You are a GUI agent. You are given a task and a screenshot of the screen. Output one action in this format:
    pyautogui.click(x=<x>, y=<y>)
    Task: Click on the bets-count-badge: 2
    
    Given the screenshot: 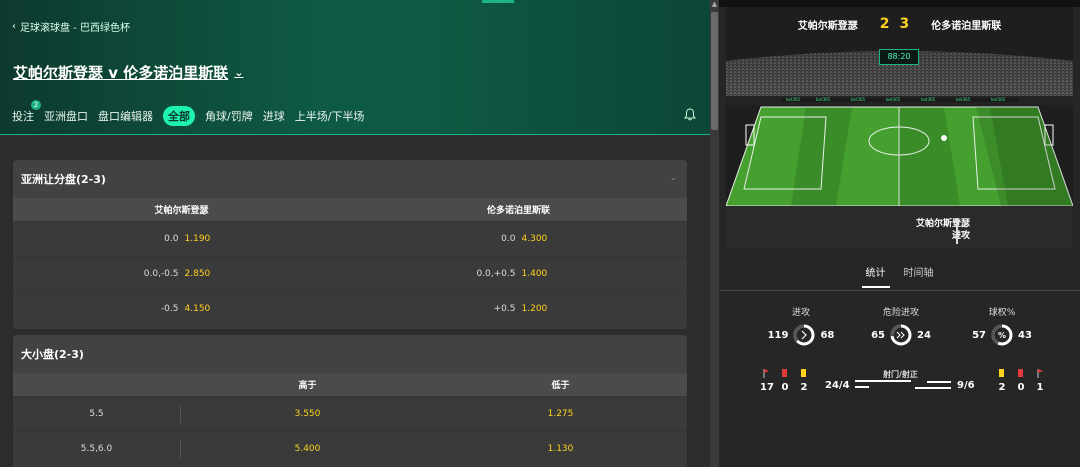 What is the action you would take?
    pyautogui.click(x=36, y=105)
    